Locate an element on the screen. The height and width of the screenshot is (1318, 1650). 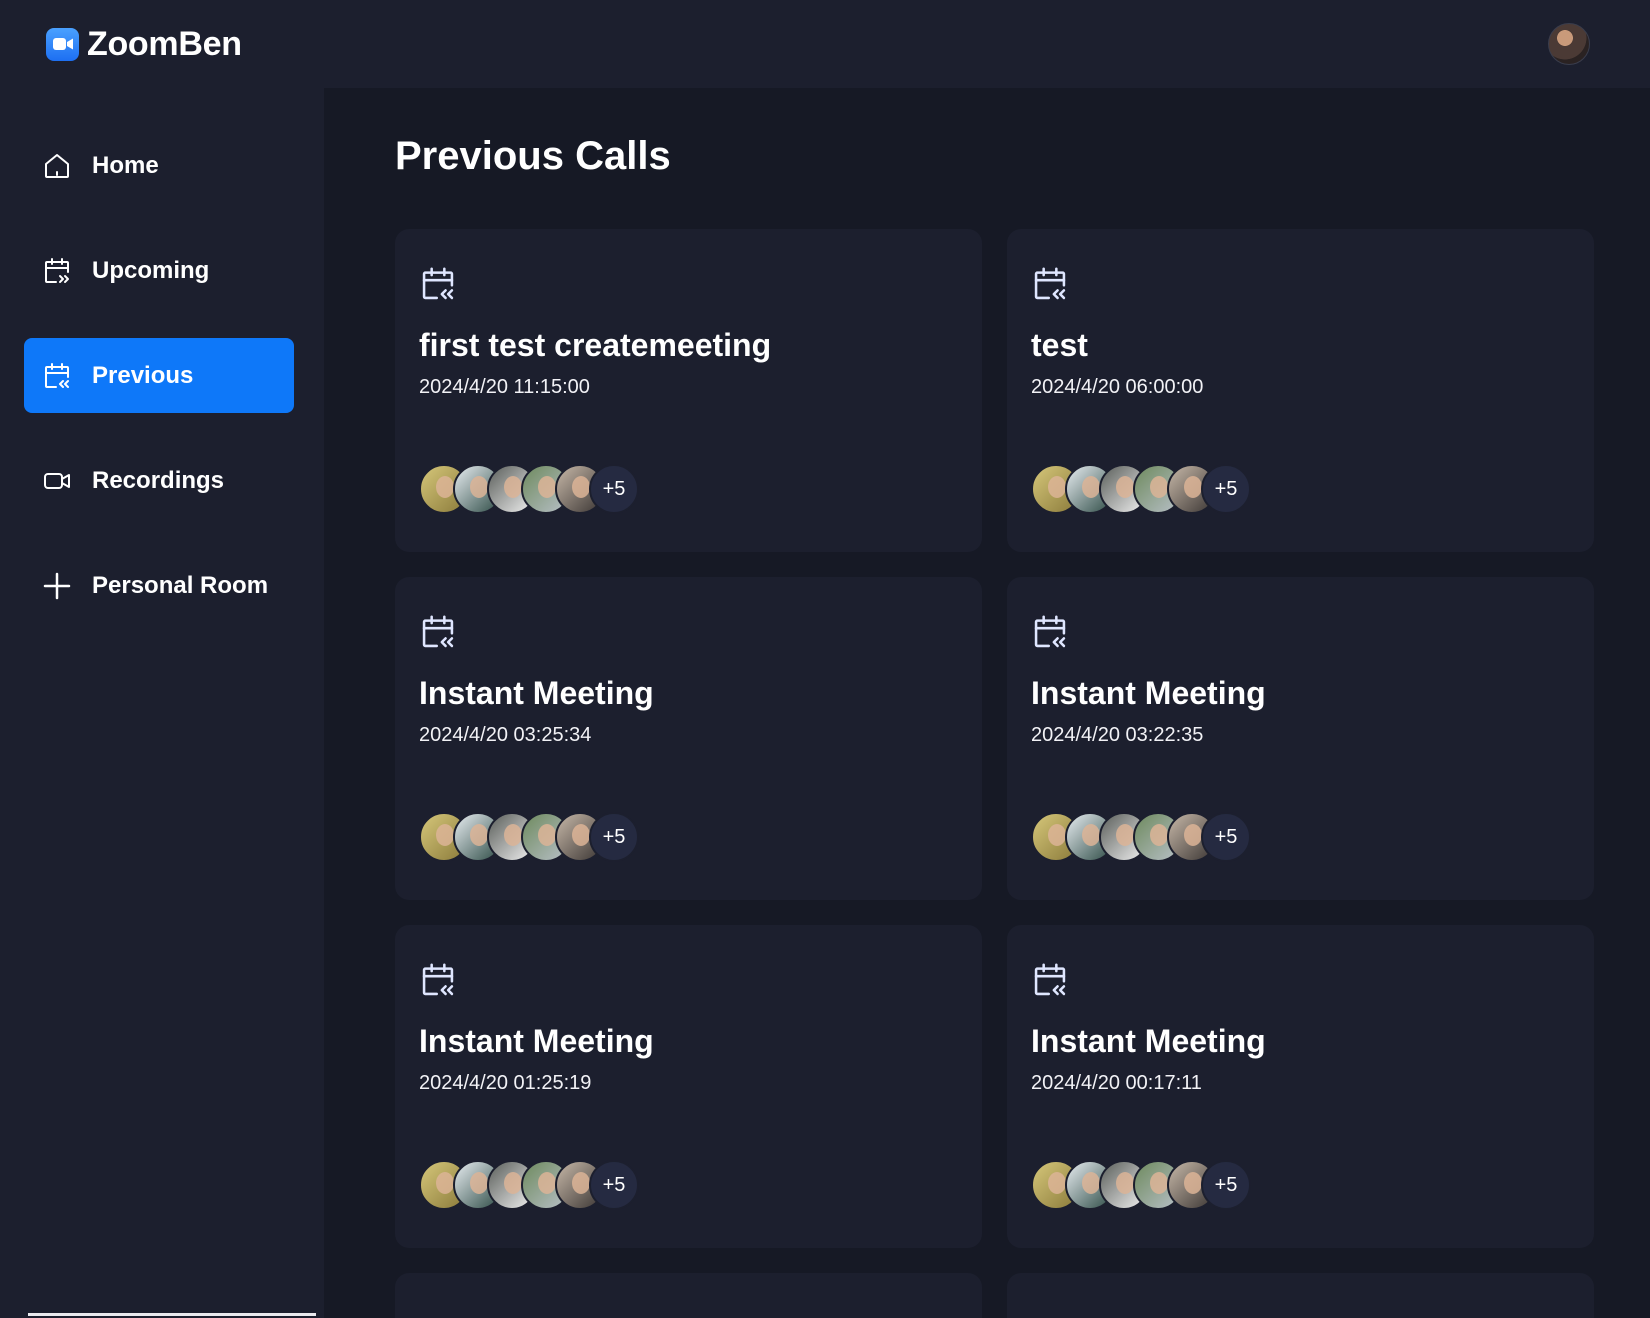
sidebar-item-label: Upcoming is located at coordinates (151, 270).